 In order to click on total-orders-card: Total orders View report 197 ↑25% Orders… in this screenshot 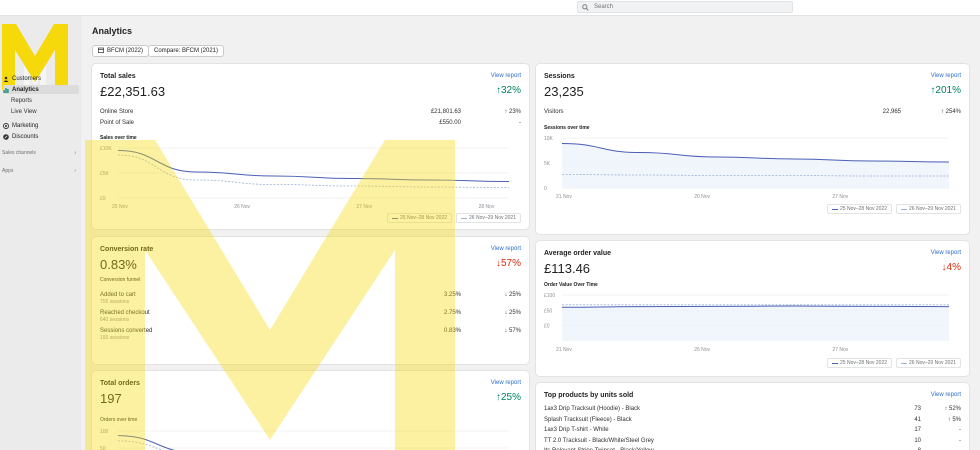, I will do `click(310, 410)`.